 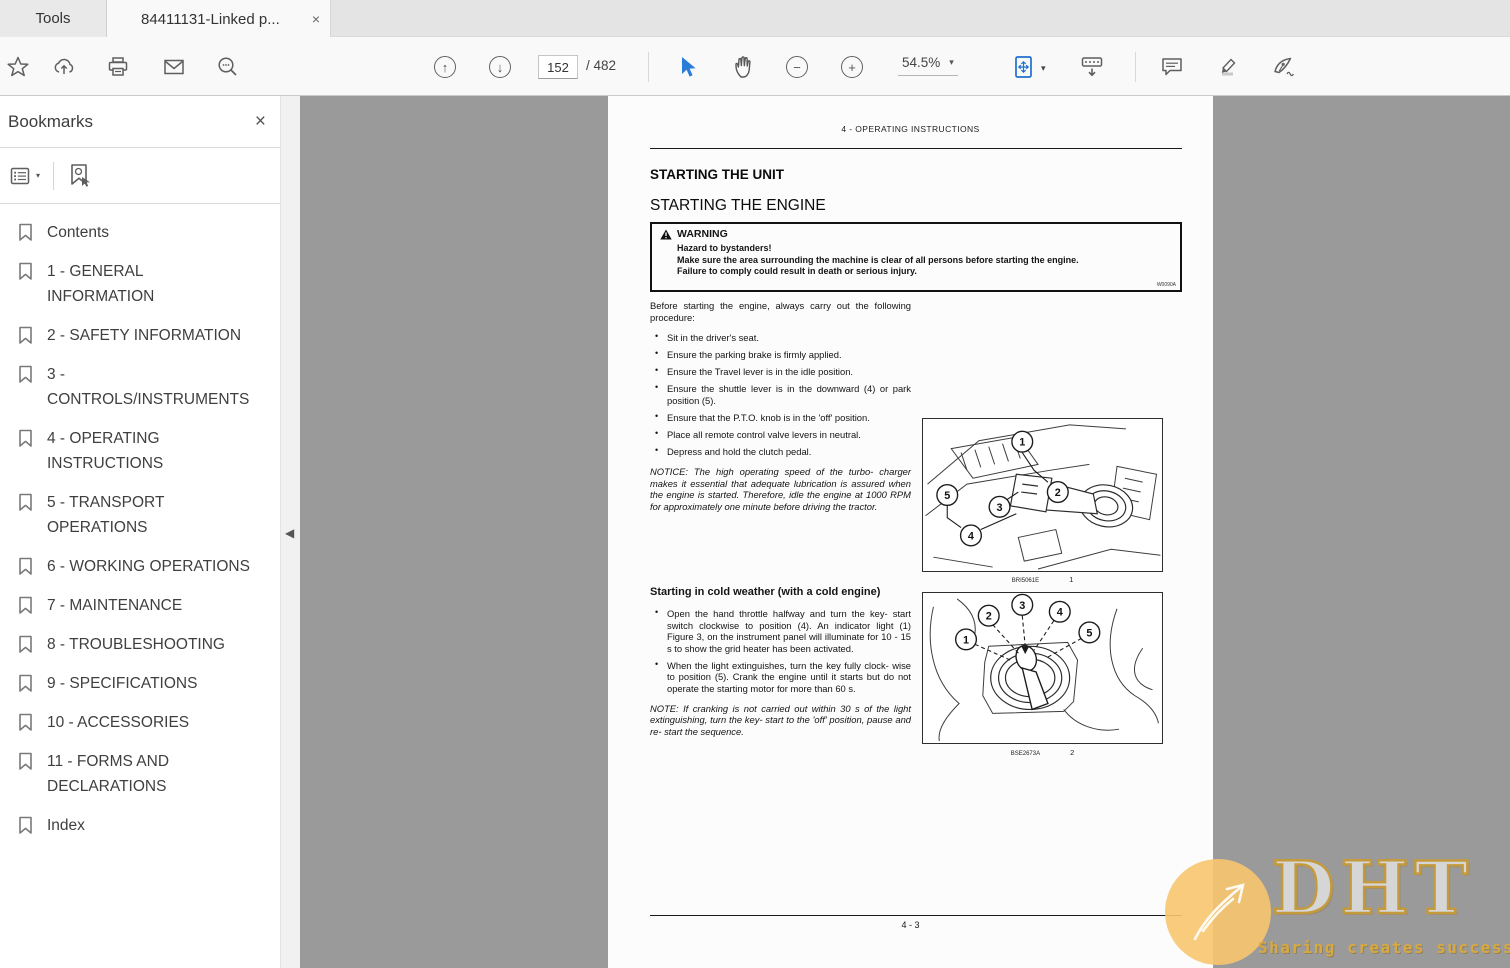 I want to click on bookmark-item-accessories: 10 - ACCESSORIES, so click(x=145, y=722).